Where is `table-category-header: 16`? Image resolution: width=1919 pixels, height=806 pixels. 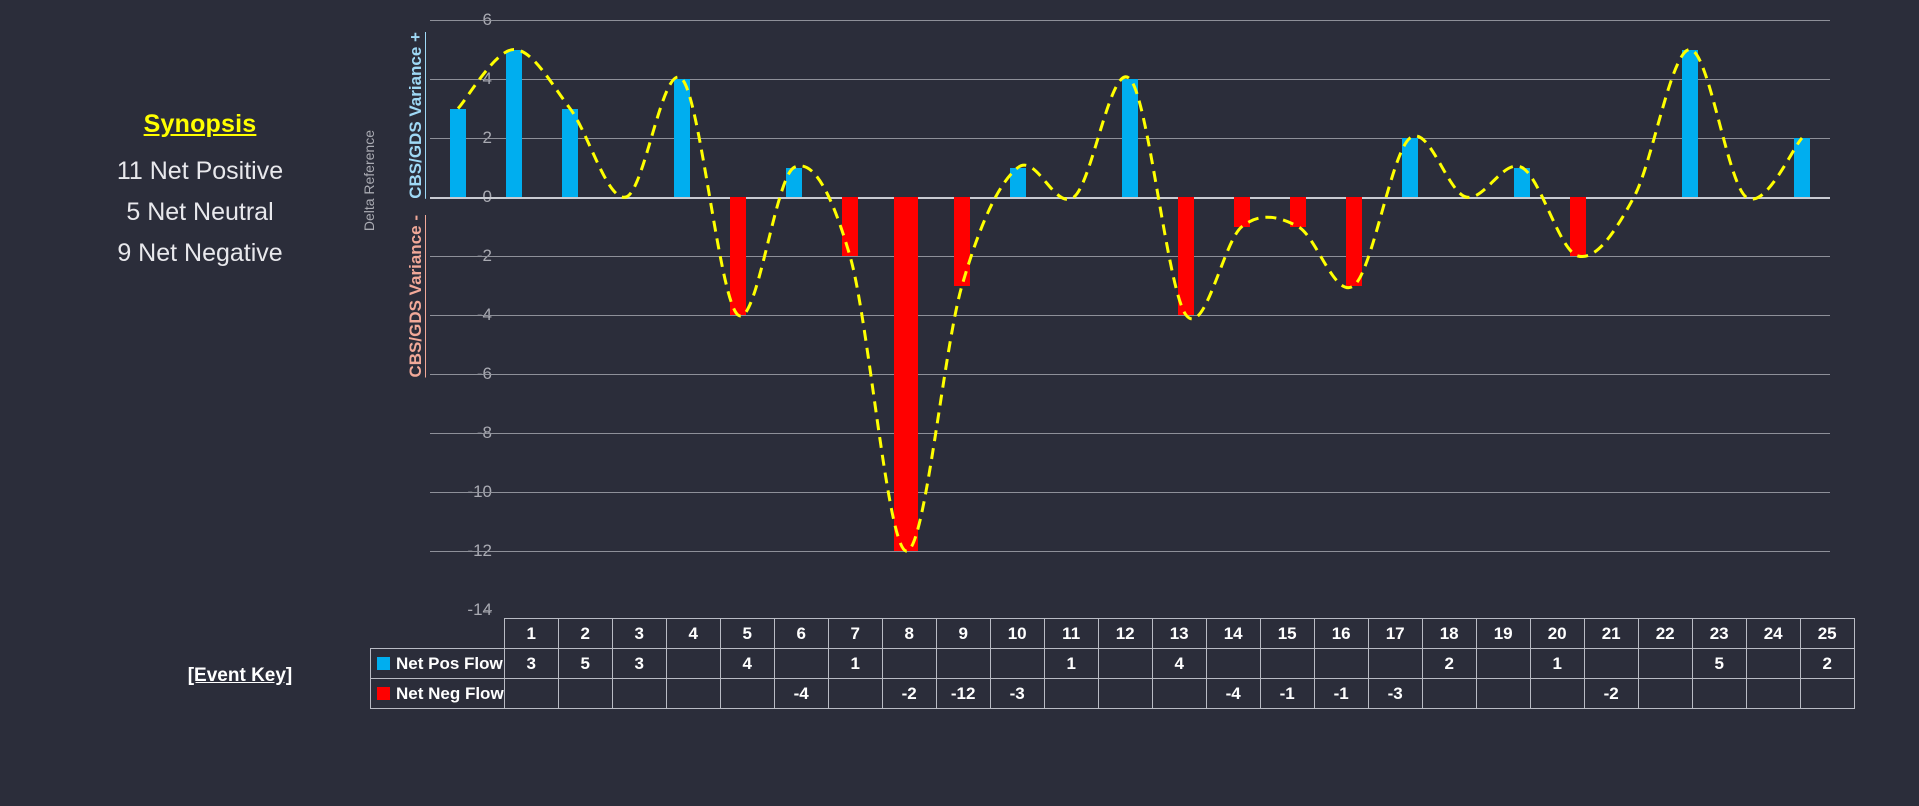
table-category-header: 16 is located at coordinates (1341, 633).